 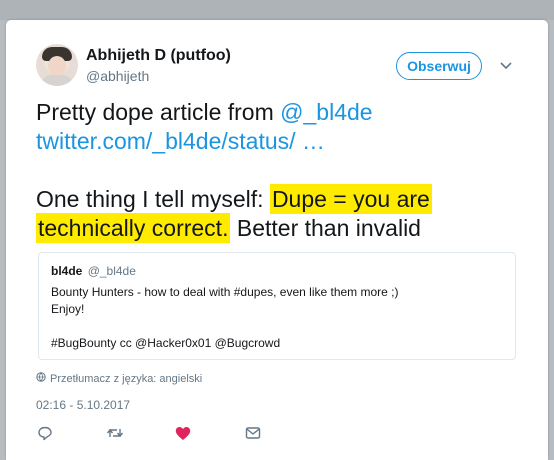 What do you see at coordinates (166, 343) in the screenshot?
I see `quoted-text-line: #BugBounty cc @Hacker0x01 @Bugcrowd` at bounding box center [166, 343].